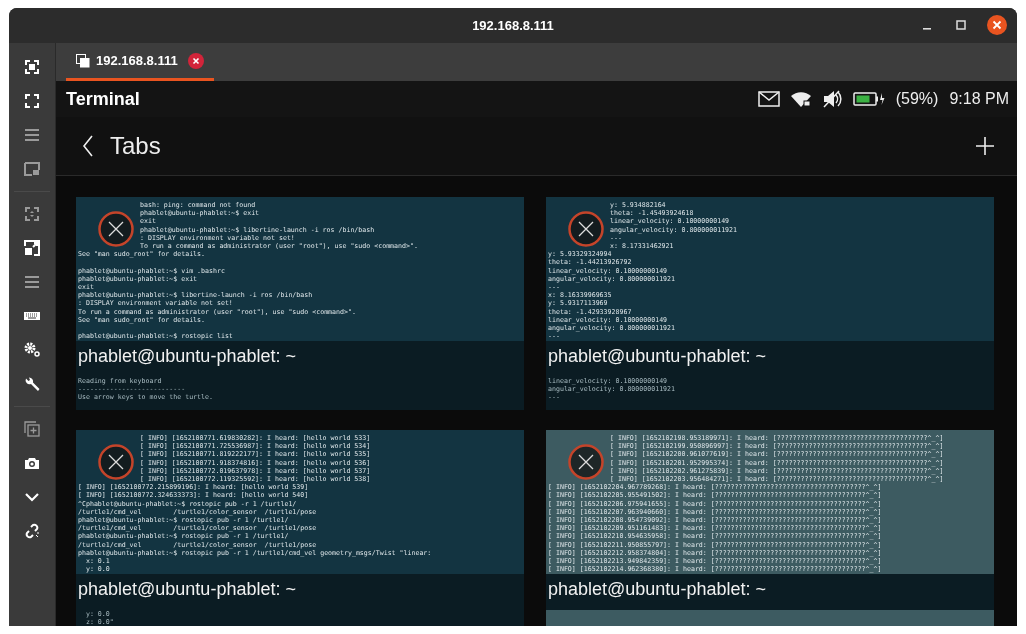 Image resolution: width=1026 pixels, height=634 pixels. What do you see at coordinates (513, 25) in the screenshot?
I see `window-title: 192.168.8.111` at bounding box center [513, 25].